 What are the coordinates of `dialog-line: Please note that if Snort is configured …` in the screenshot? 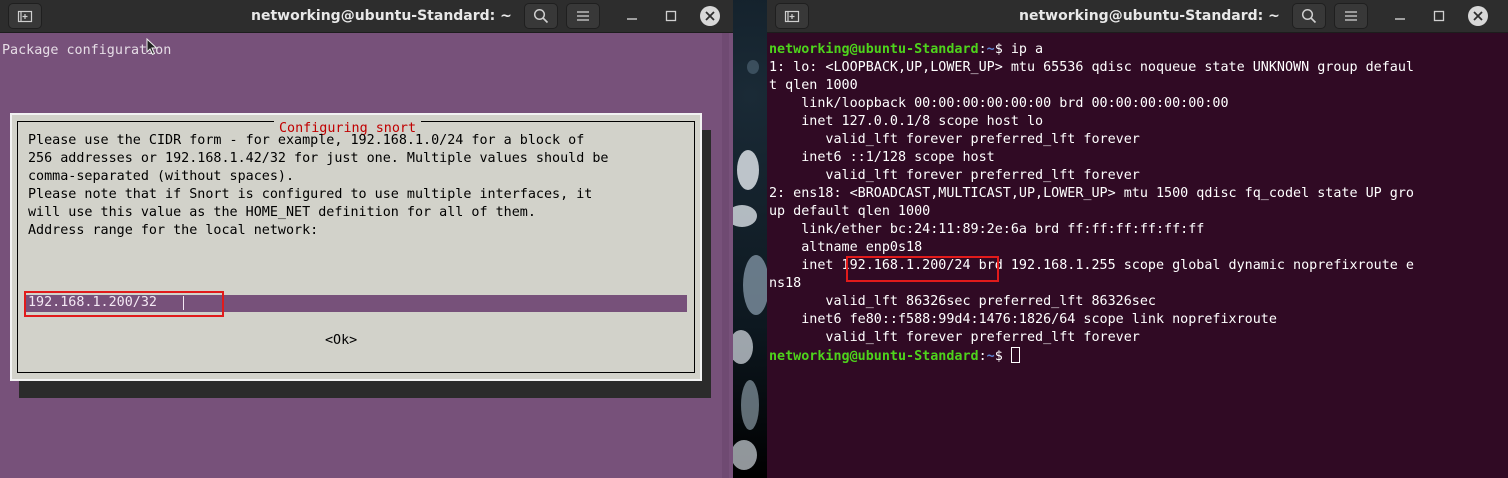 It's located at (310, 194).